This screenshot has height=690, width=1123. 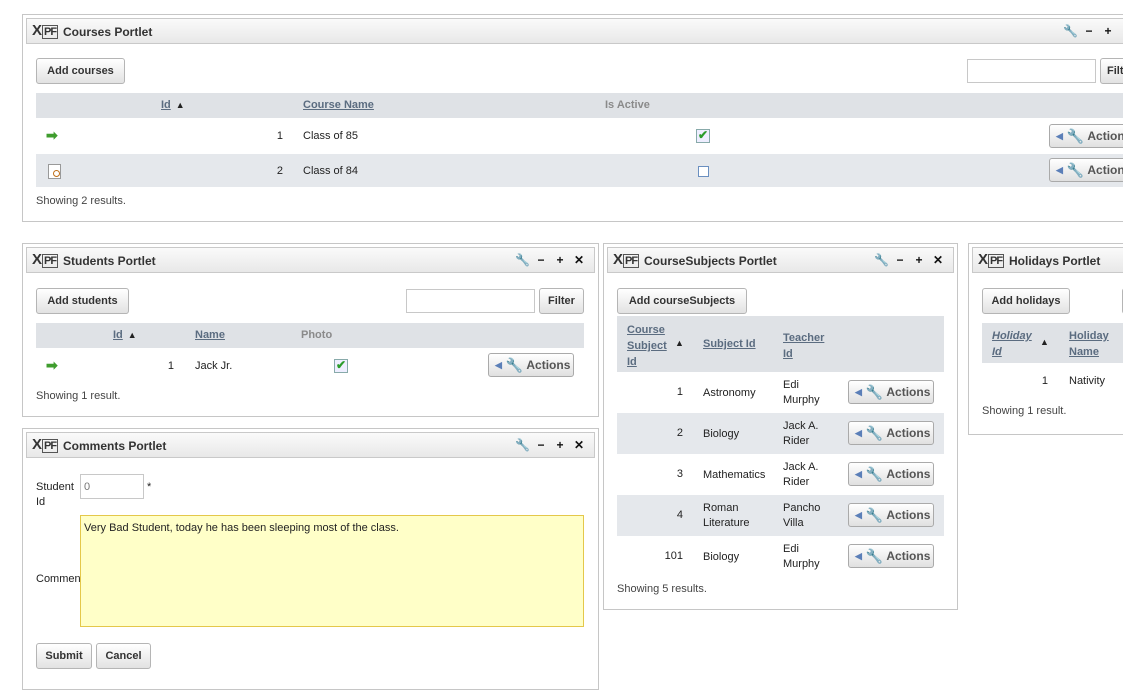 I want to click on col-header-name: Name, so click(x=210, y=335).